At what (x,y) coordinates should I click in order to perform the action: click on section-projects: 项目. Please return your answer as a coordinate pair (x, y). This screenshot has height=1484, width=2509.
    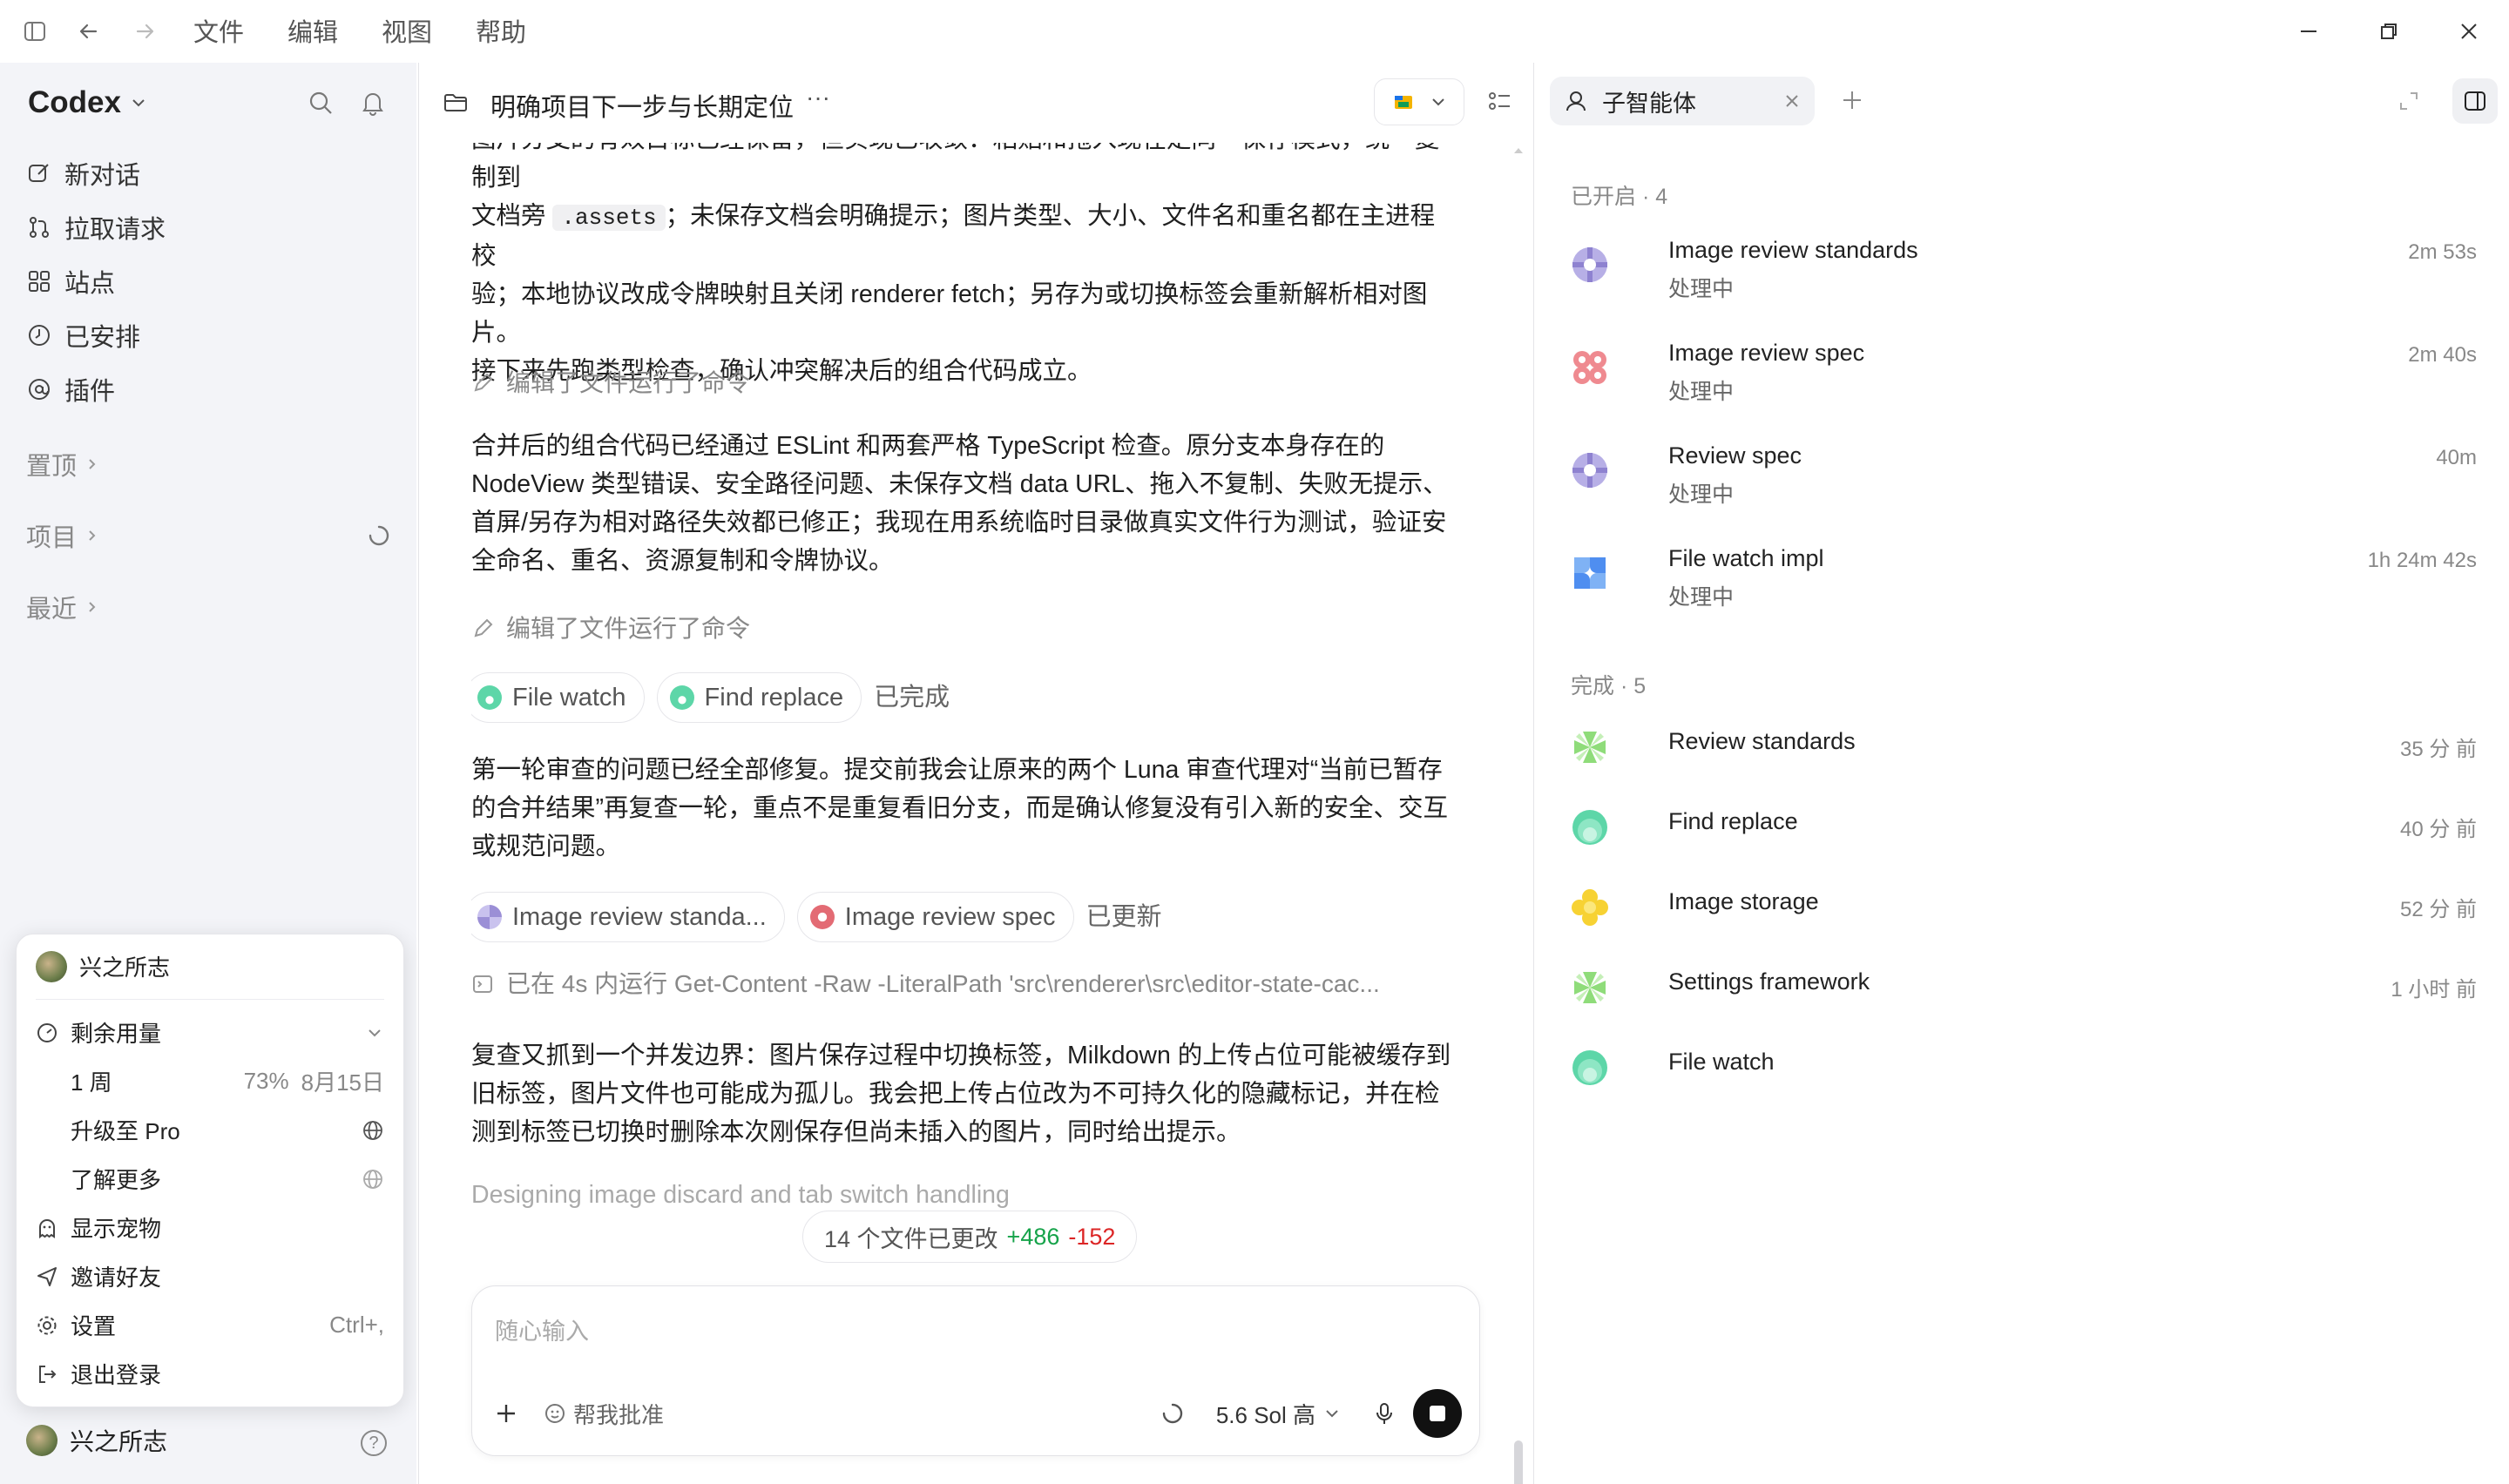
    Looking at the image, I should click on (208, 535).